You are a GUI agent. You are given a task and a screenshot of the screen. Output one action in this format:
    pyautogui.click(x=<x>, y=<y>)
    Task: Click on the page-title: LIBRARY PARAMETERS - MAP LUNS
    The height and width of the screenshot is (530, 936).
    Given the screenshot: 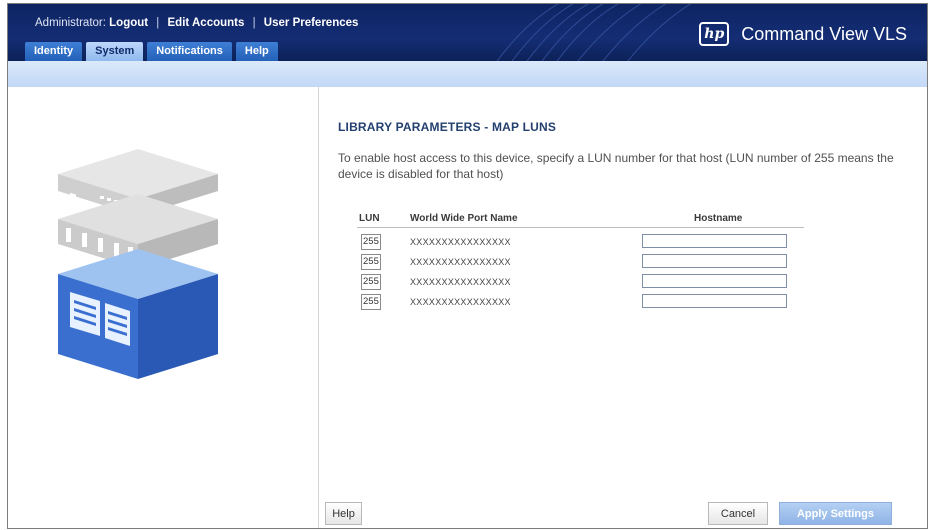 What is the action you would take?
    pyautogui.click(x=447, y=127)
    